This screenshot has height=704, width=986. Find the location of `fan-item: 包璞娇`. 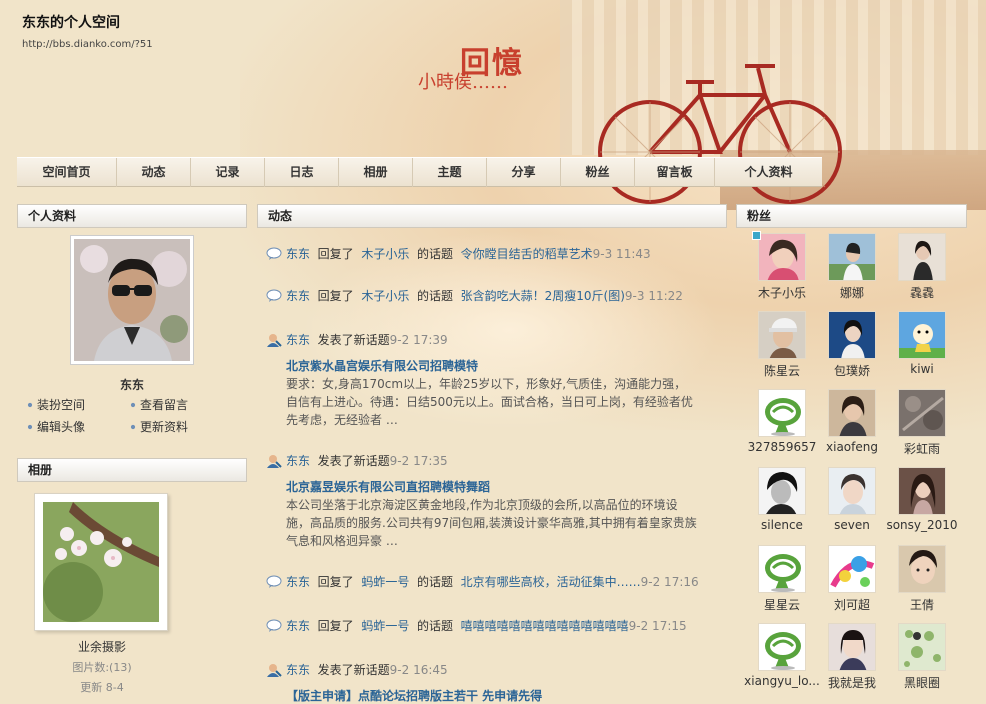

fan-item: 包璞娇 is located at coordinates (852, 345).